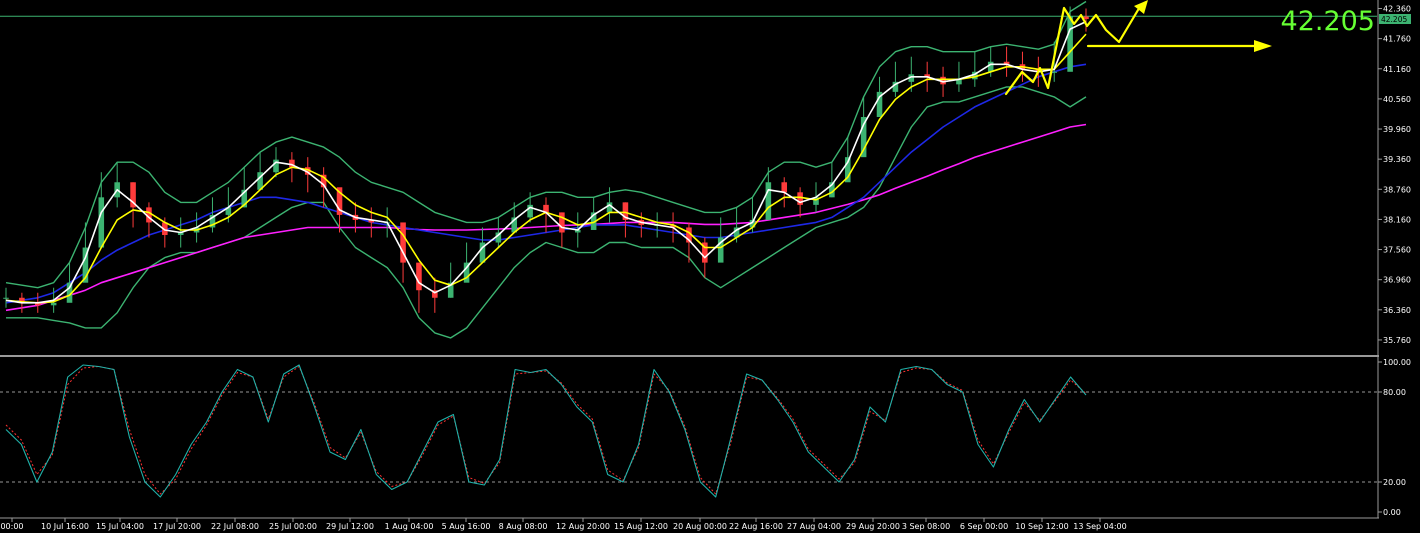 The width and height of the screenshot is (1420, 533). I want to click on time-tick-label: 5 Aug 16:00, so click(466, 526).